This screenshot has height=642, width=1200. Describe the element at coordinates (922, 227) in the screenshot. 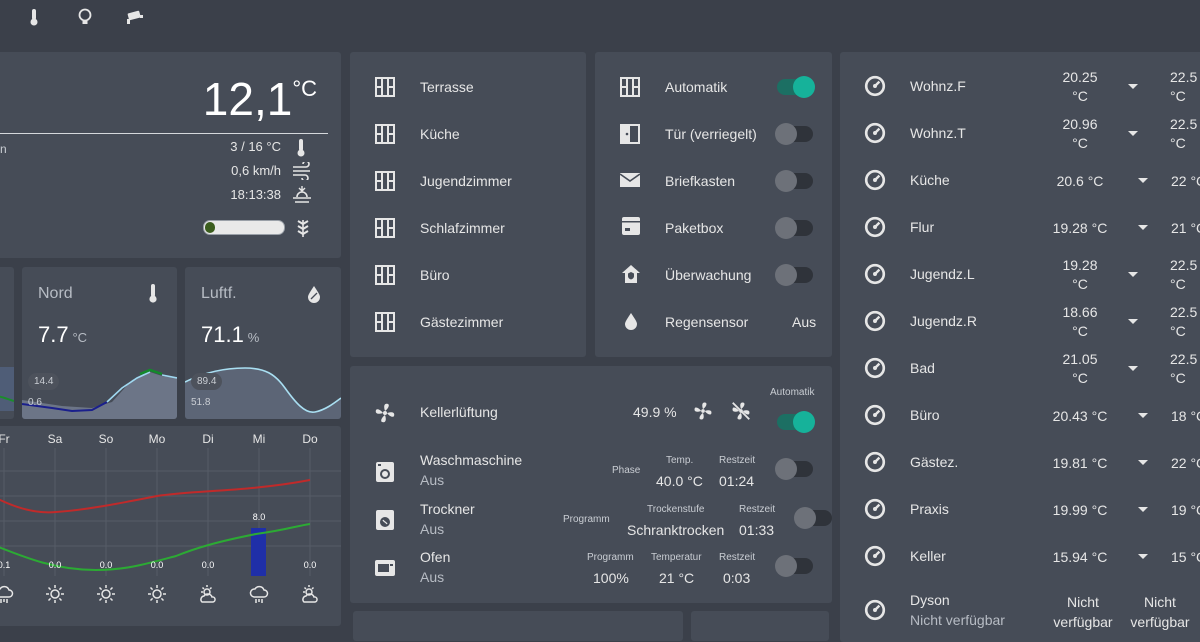

I see `thermostat-name: Flur` at that location.